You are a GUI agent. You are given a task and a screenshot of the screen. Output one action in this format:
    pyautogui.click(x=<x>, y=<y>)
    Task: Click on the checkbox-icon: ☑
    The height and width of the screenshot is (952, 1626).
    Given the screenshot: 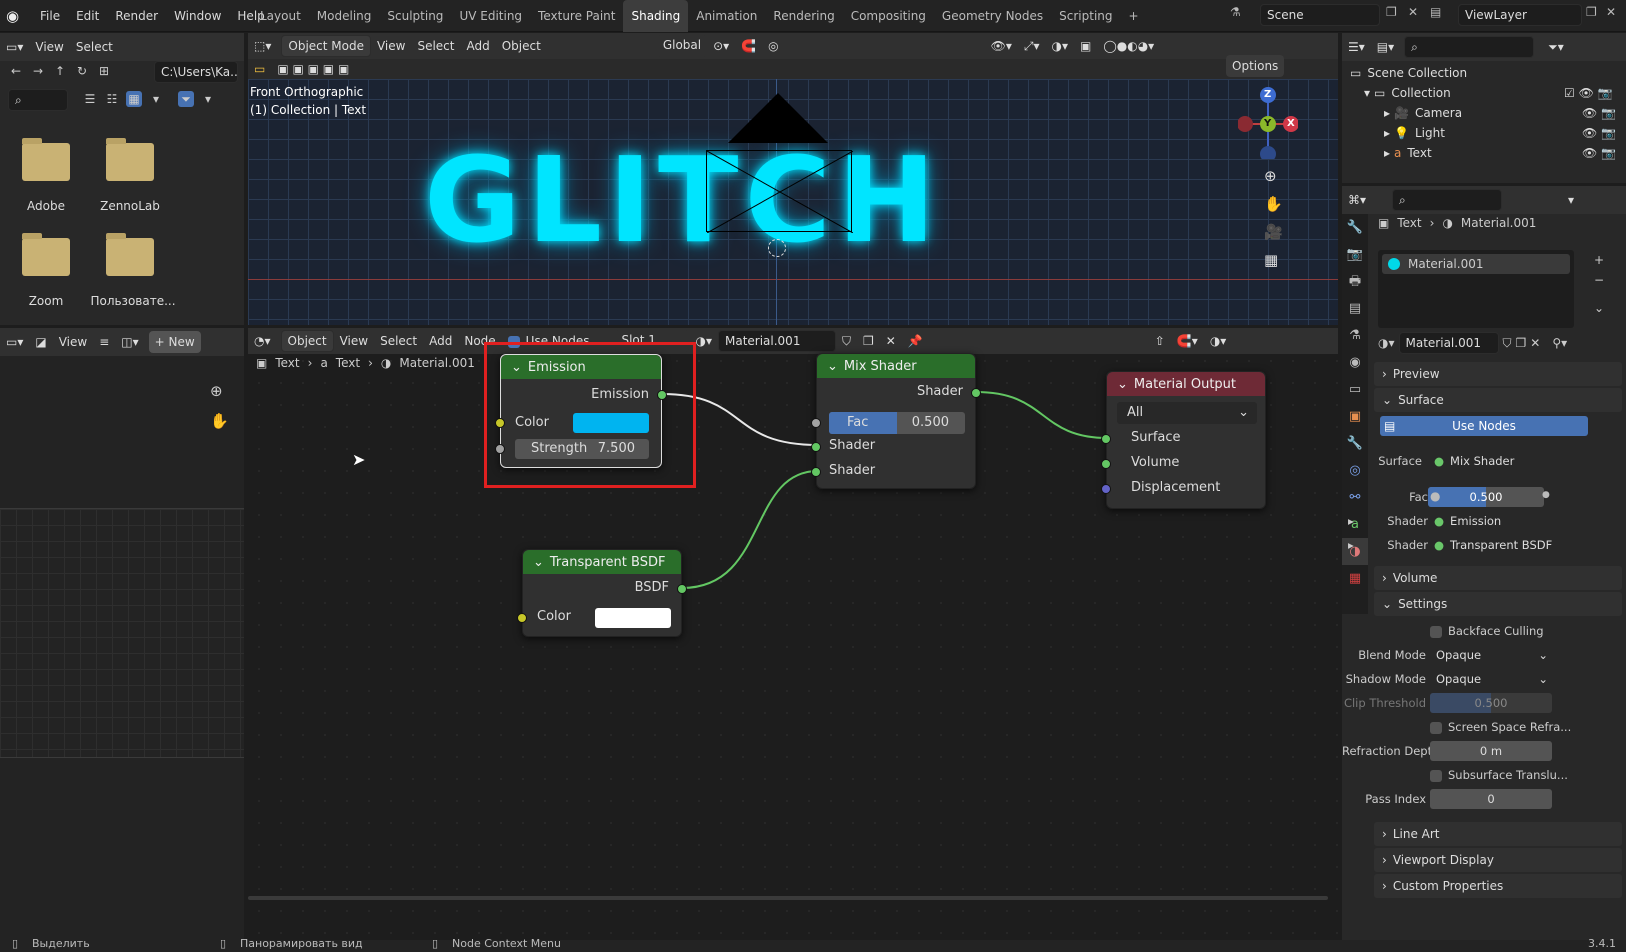 What is the action you would take?
    pyautogui.click(x=1569, y=93)
    